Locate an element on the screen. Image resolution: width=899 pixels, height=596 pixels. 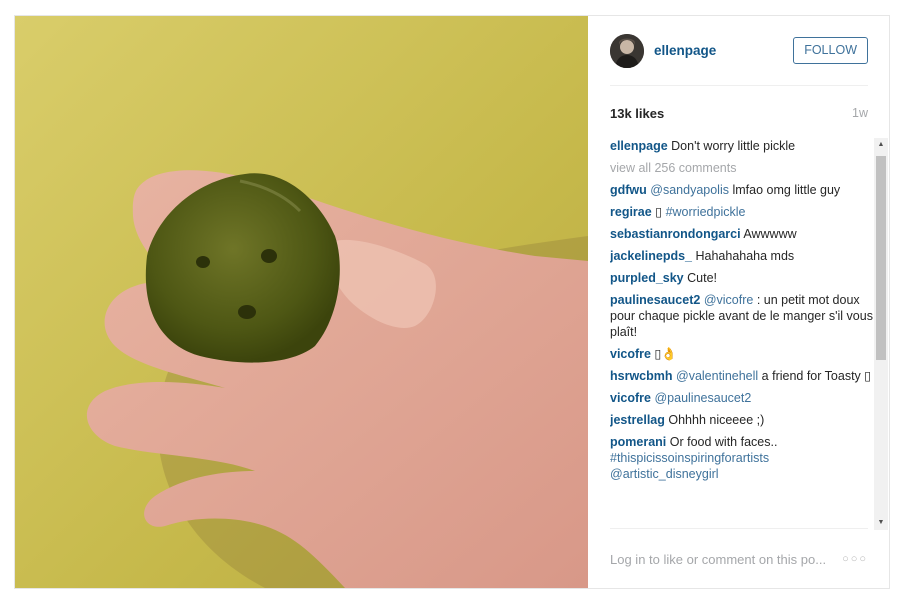
scroll-up-arrow-icon: ▲ is located at coordinates (881, 145).